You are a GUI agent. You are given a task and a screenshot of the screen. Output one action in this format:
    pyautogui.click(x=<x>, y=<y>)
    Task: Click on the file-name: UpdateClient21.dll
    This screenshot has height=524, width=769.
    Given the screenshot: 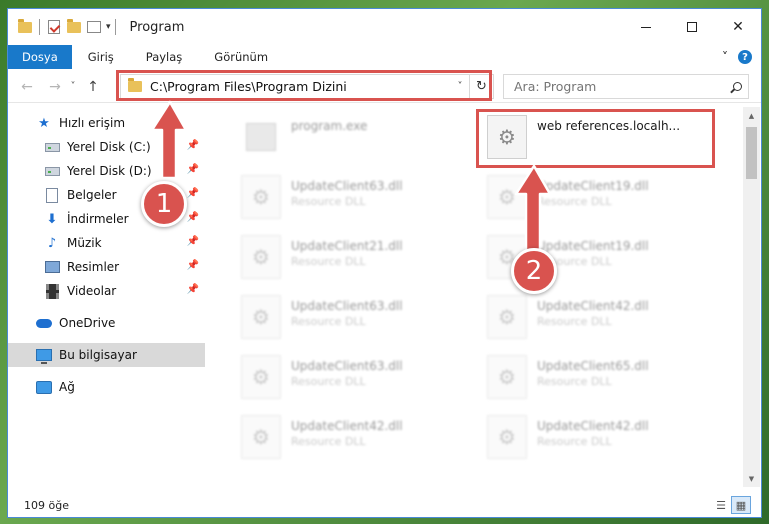 What is the action you would take?
    pyautogui.click(x=347, y=246)
    